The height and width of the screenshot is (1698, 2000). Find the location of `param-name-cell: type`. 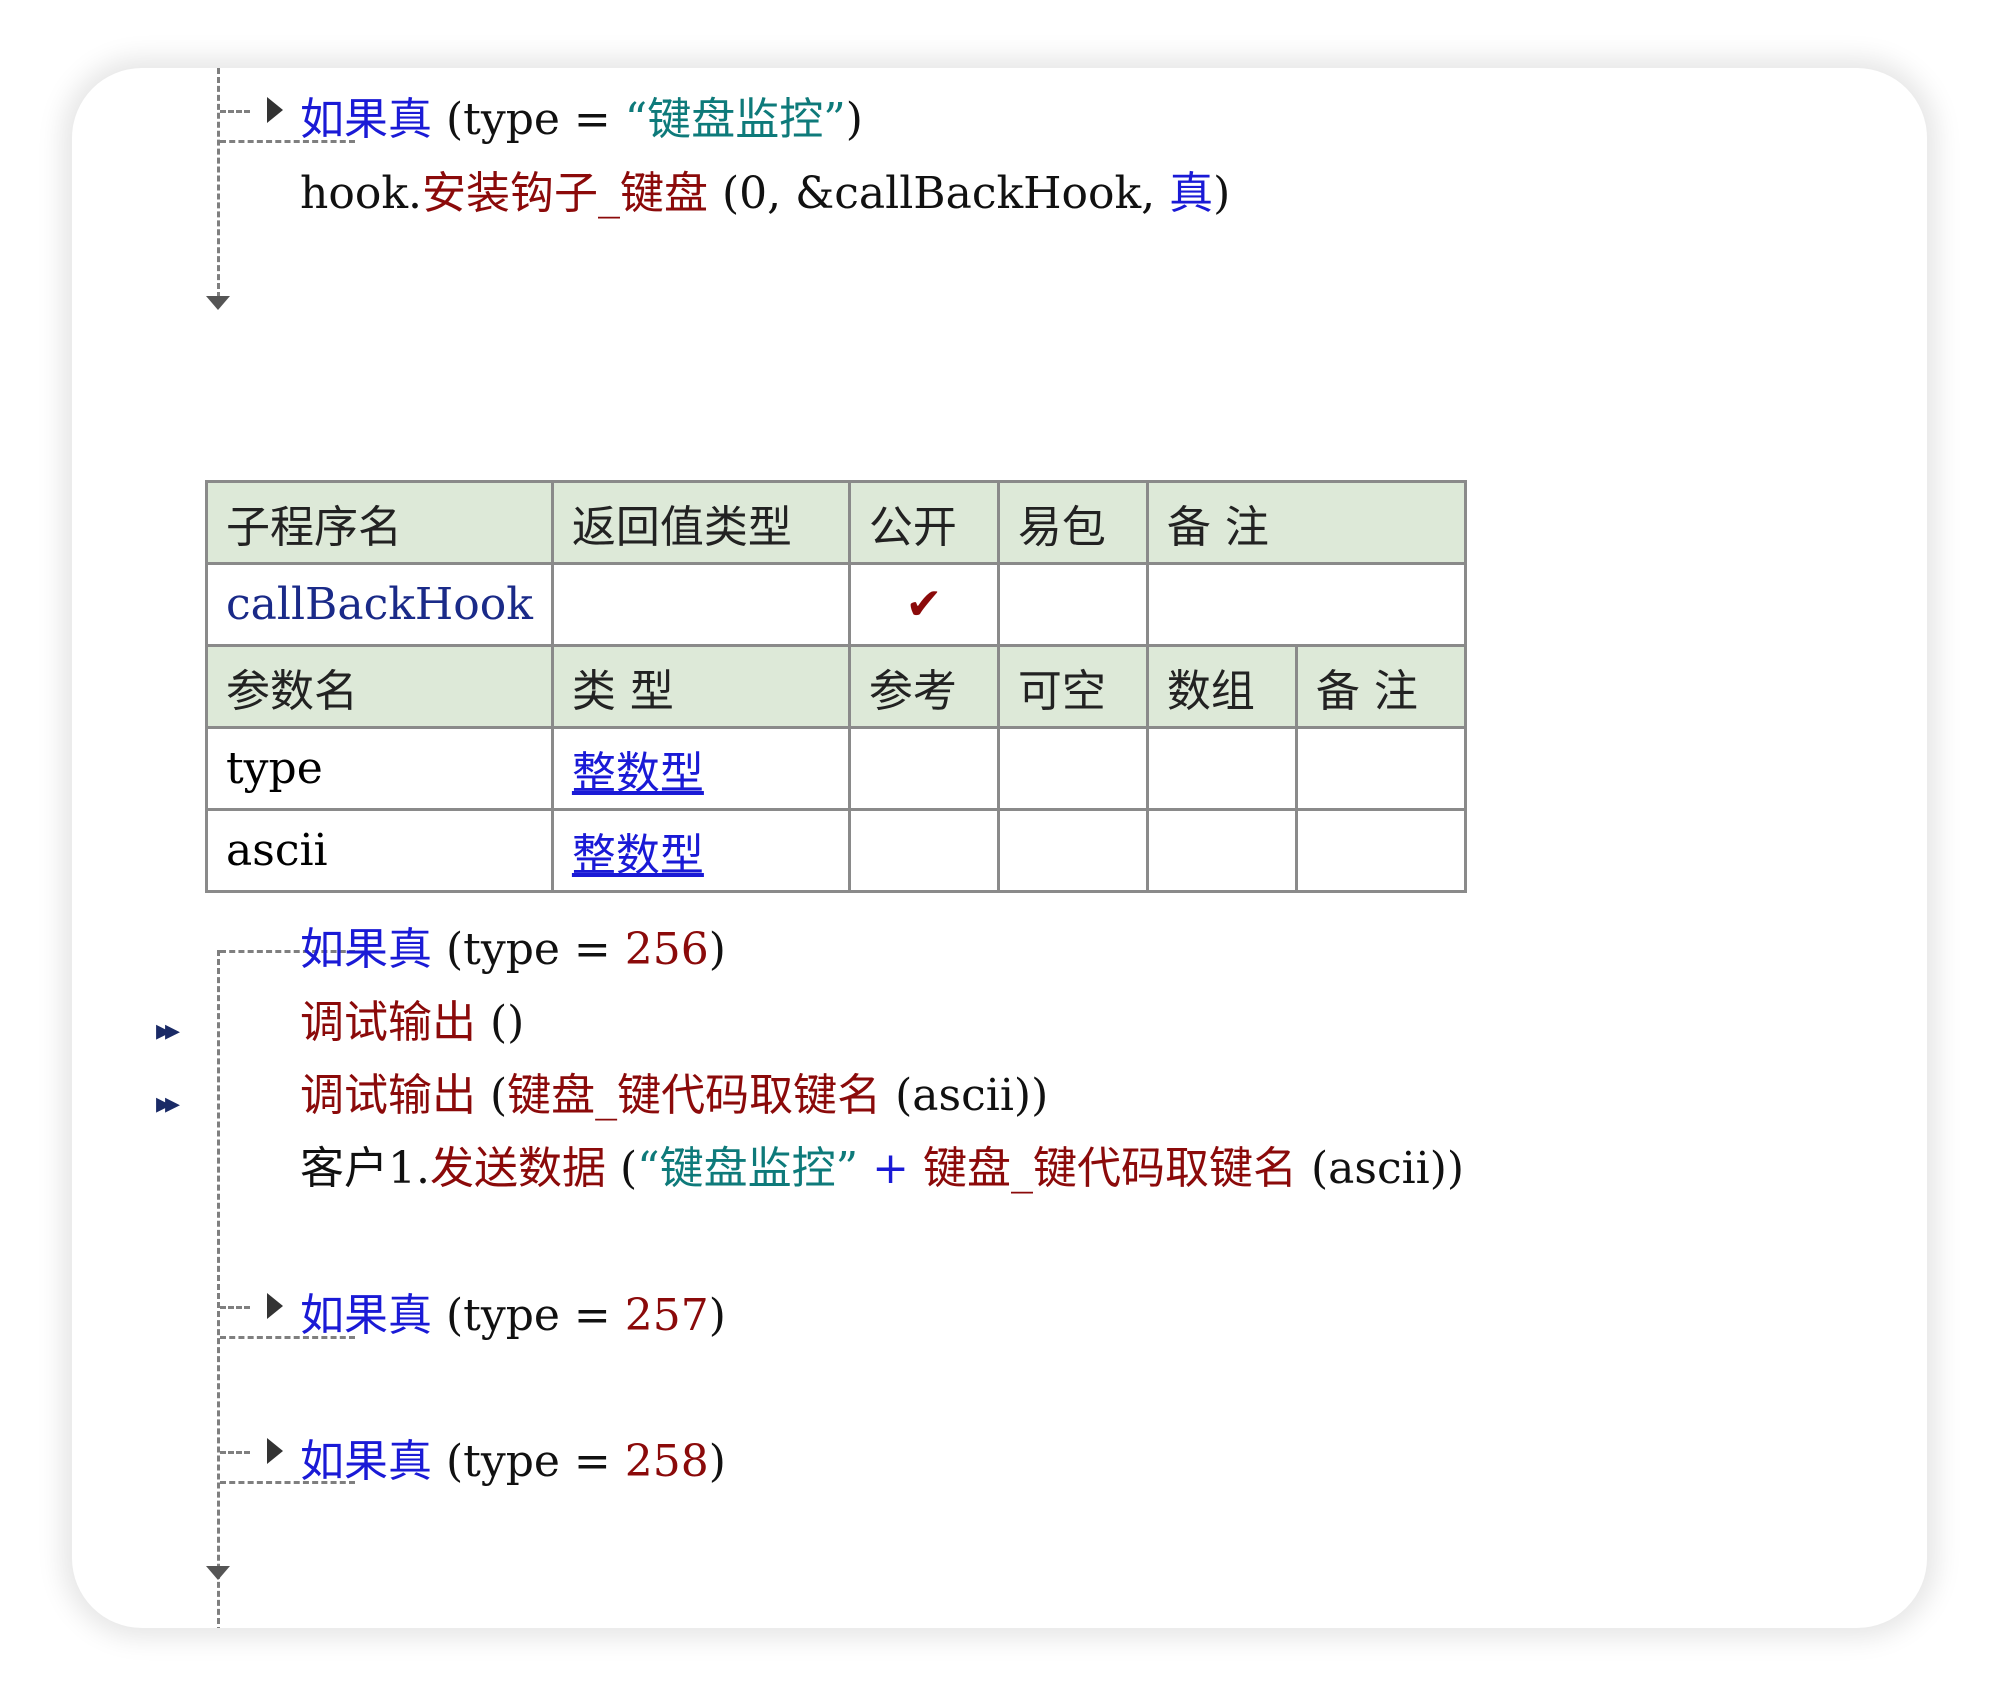

param-name-cell: type is located at coordinates (379, 768).